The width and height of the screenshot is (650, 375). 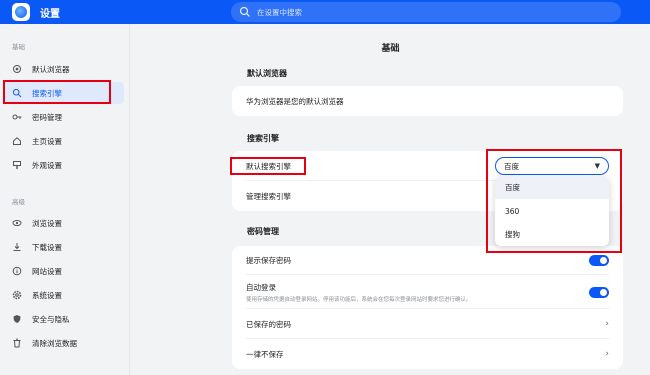 I want to click on sidebar-item-label: 清除浏览数据, so click(x=54, y=343).